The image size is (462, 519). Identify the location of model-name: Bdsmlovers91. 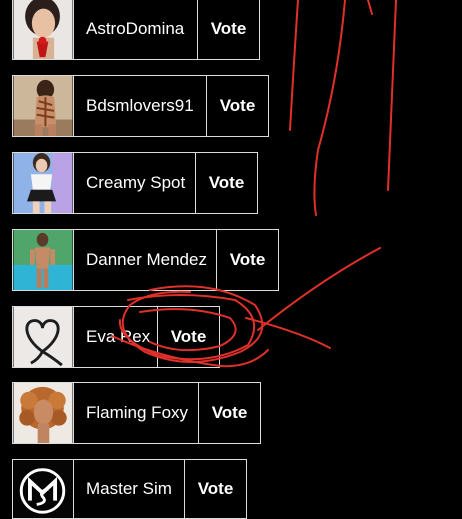
(140, 105).